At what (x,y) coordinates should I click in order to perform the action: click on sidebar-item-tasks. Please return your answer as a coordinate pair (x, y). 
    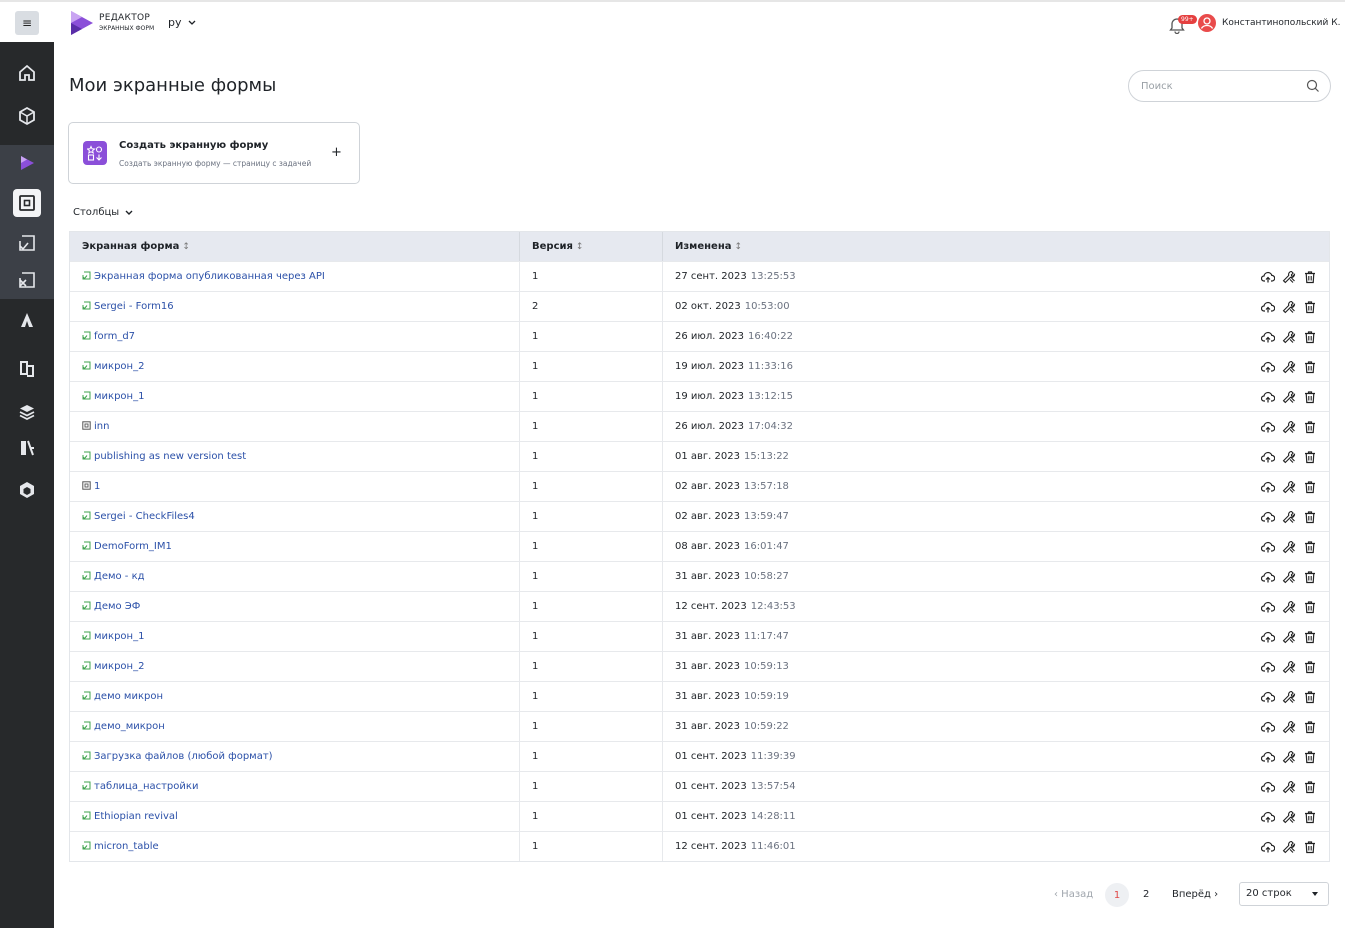
    Looking at the image, I should click on (27, 243).